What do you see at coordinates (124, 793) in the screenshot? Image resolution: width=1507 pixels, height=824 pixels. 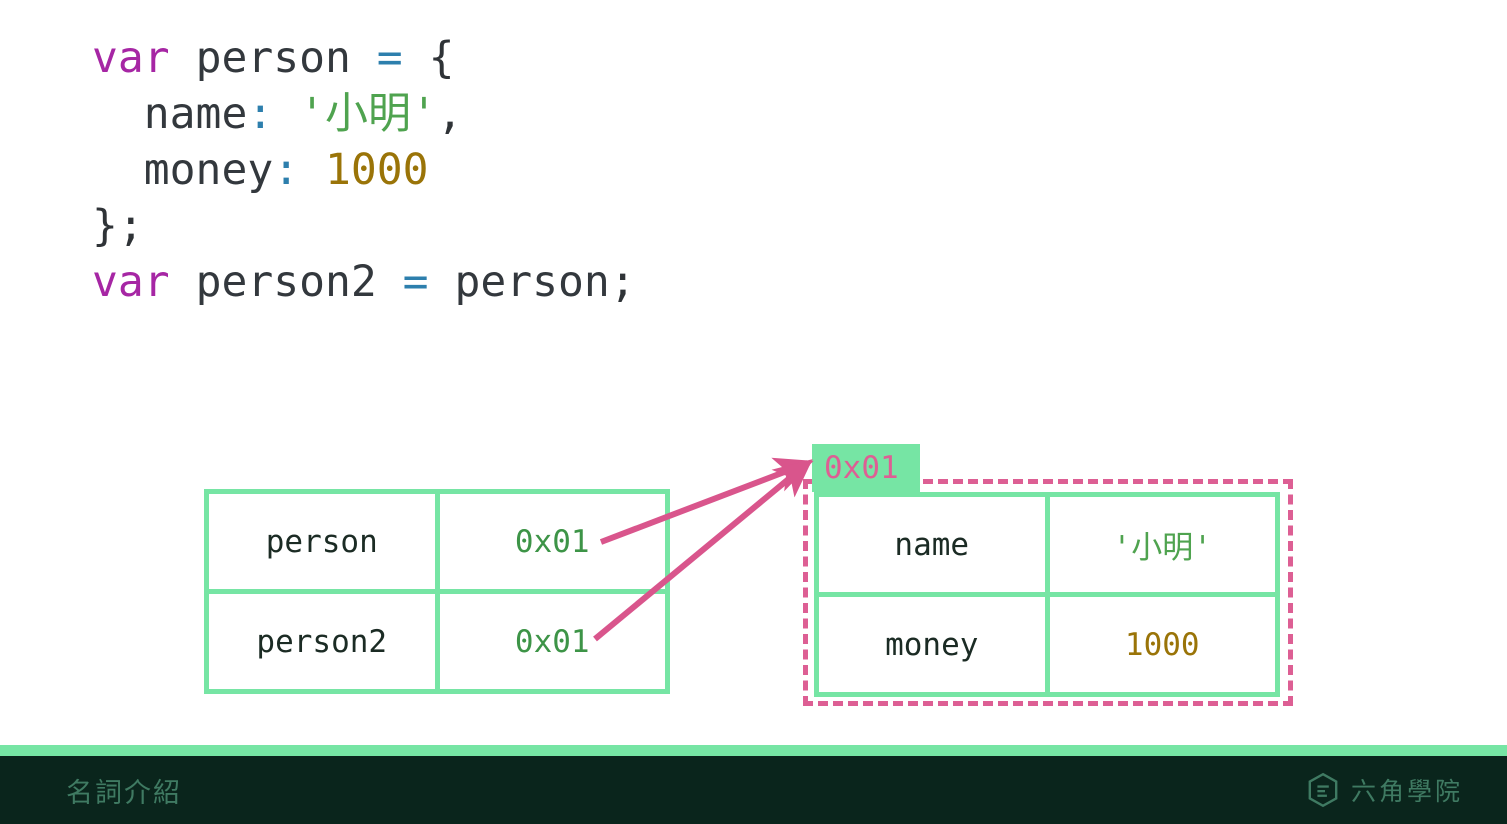 I see `footer-section-title: 名詞介紹` at bounding box center [124, 793].